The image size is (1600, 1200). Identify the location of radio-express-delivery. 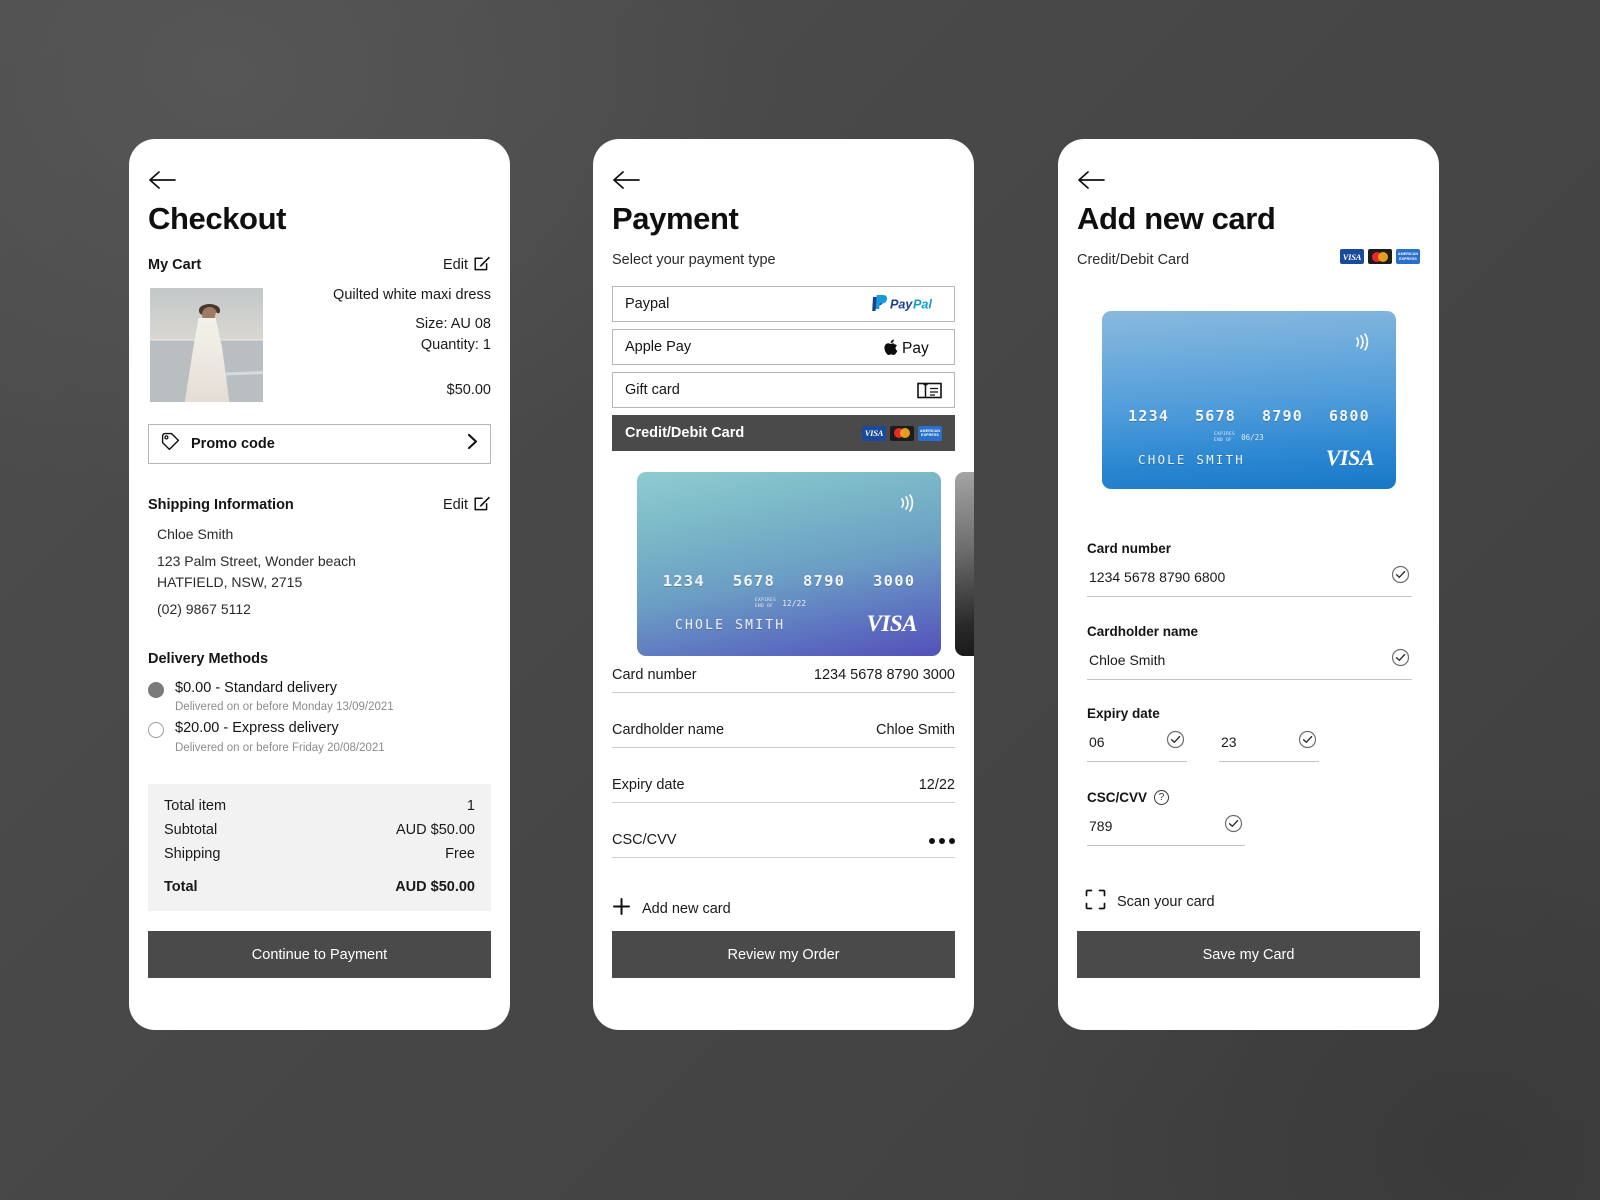
(156, 730).